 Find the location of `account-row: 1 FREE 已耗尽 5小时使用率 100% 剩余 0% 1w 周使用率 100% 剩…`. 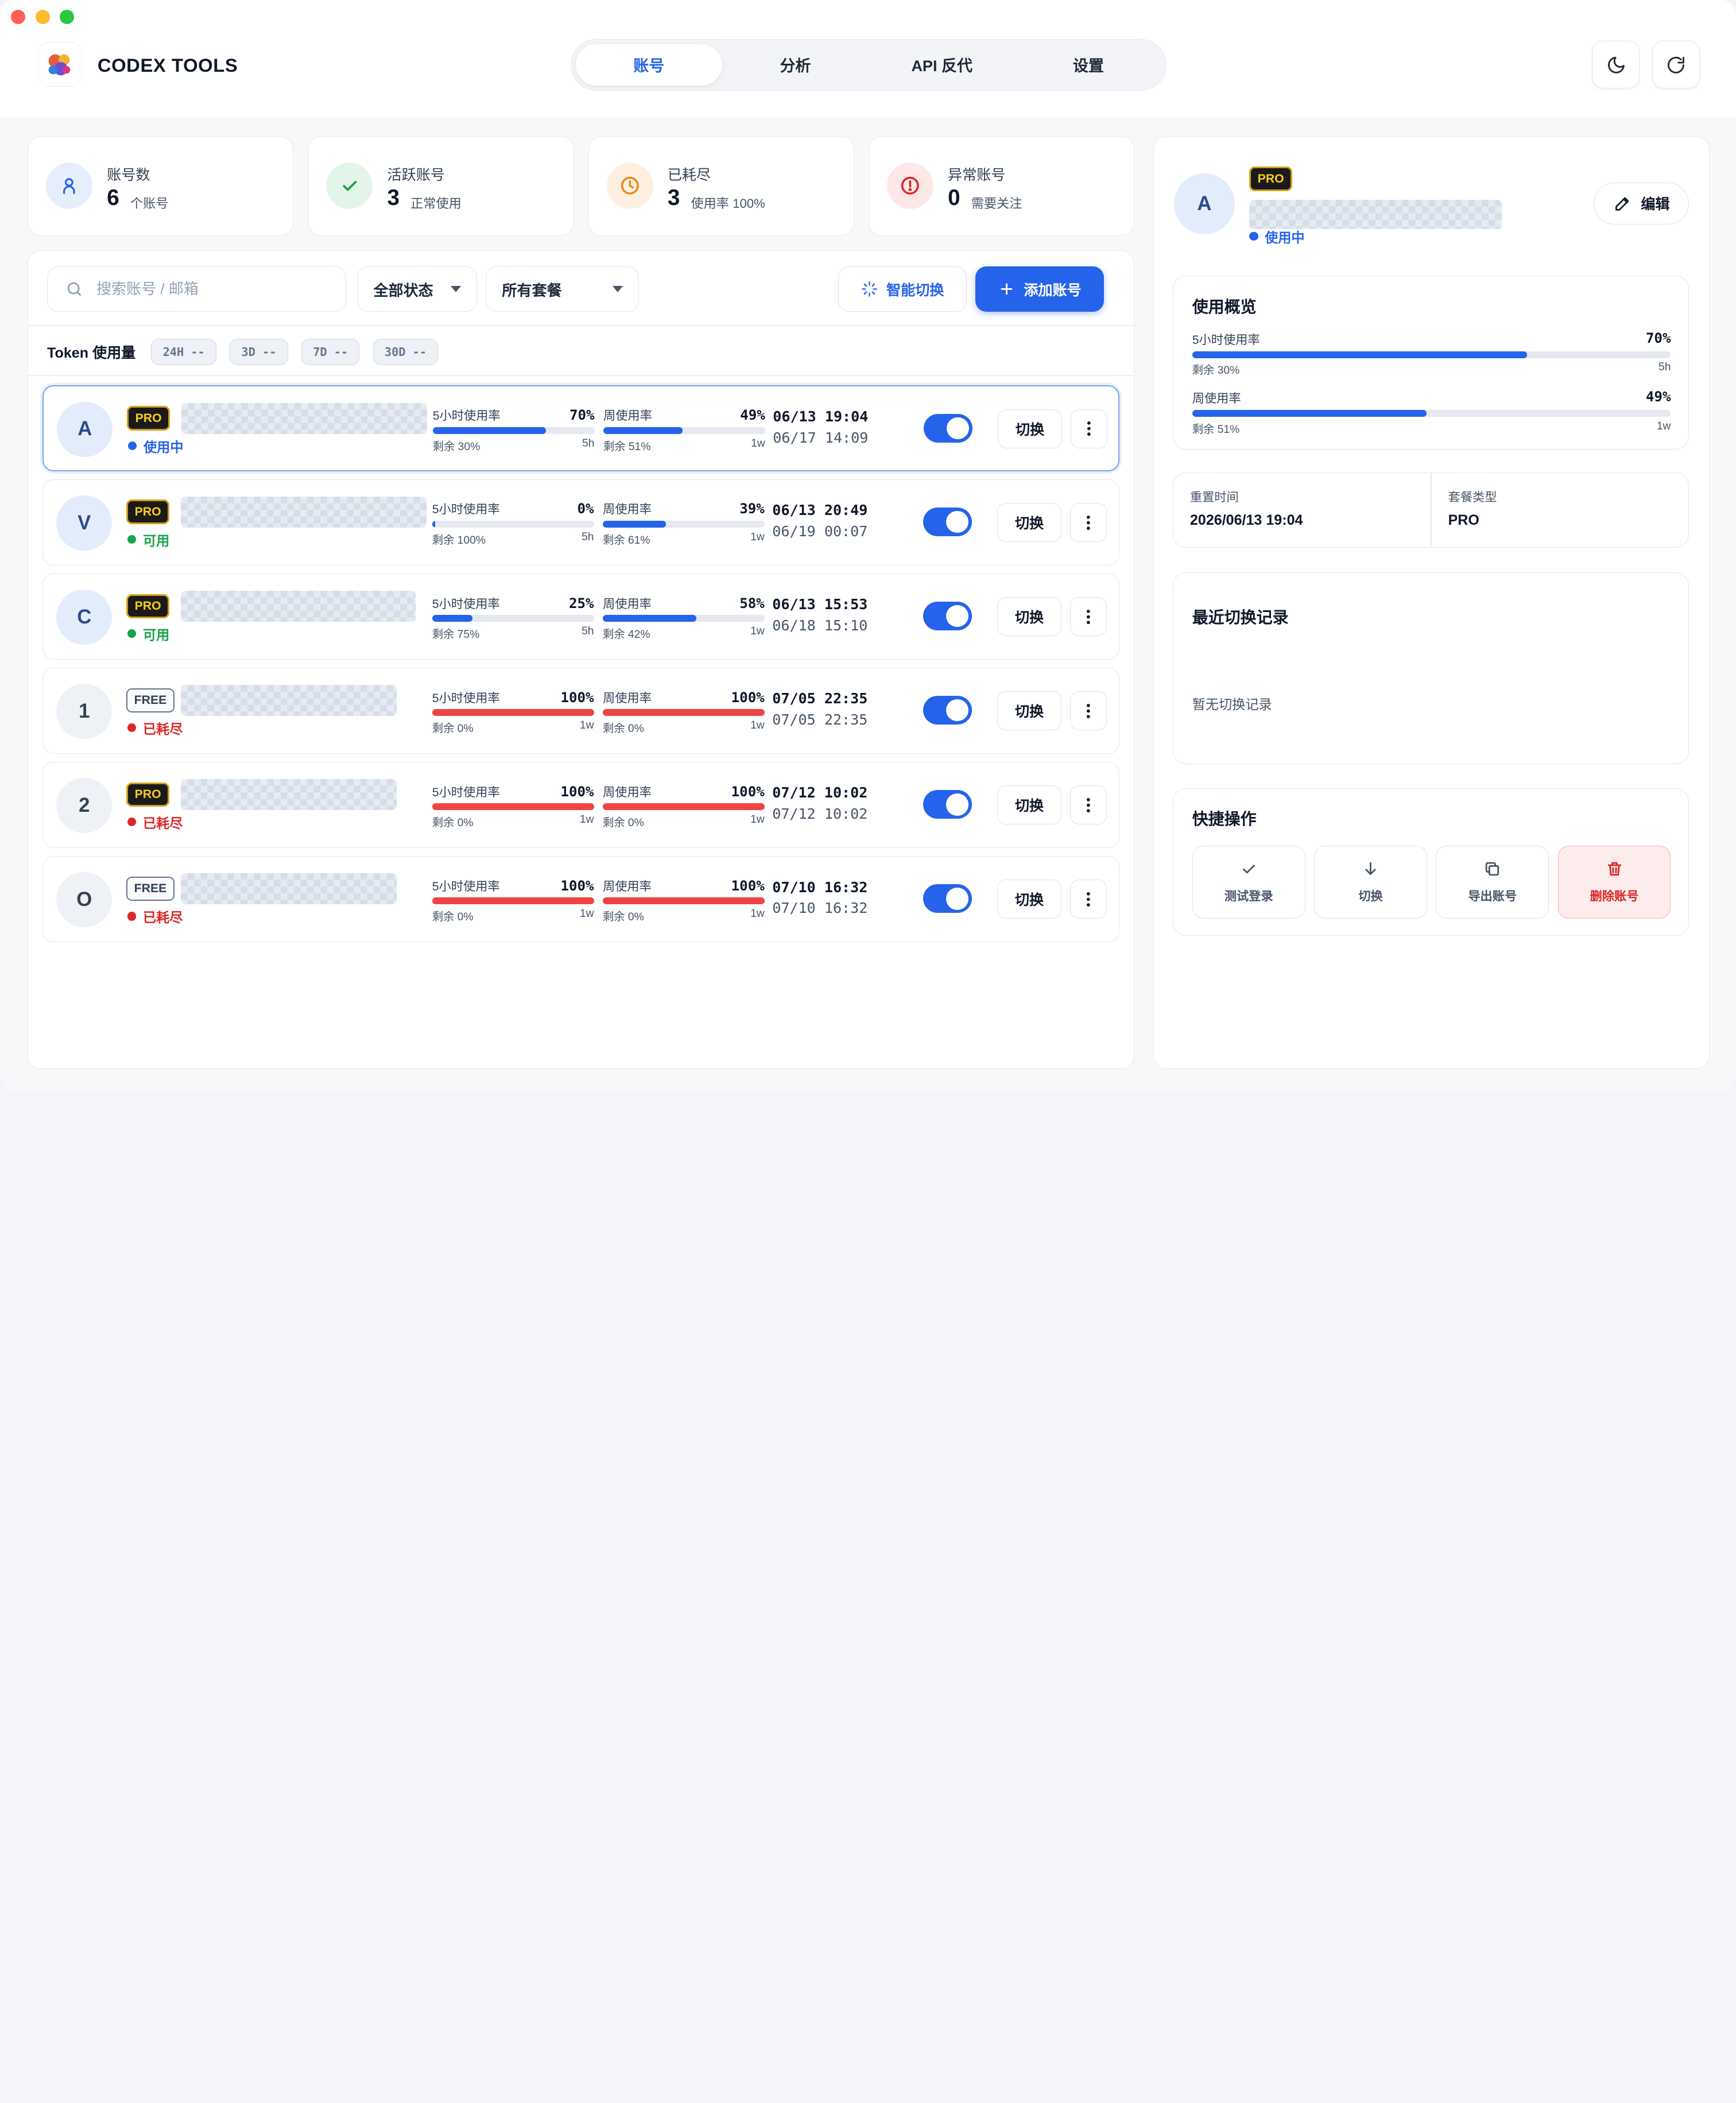

account-row: 1 FREE 已耗尽 5小时使用率 100% 剩余 0% 1w 周使用率 100% 剩… is located at coordinates (581, 711).